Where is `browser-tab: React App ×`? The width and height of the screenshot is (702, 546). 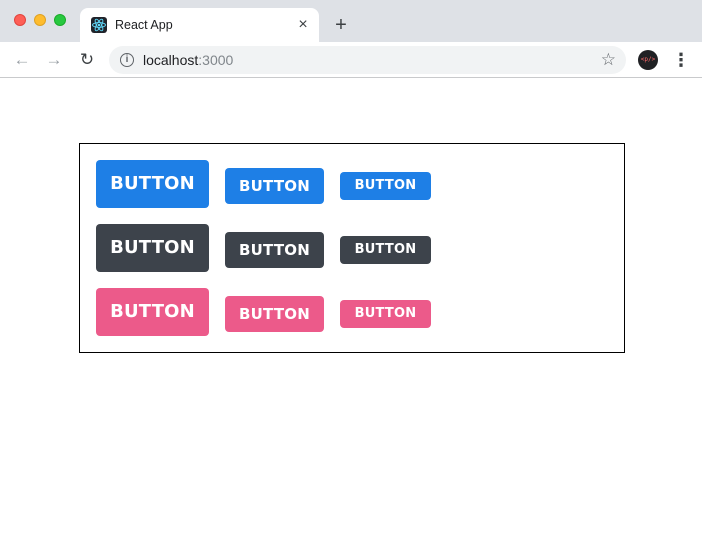
browser-tab: React App × is located at coordinates (199, 25).